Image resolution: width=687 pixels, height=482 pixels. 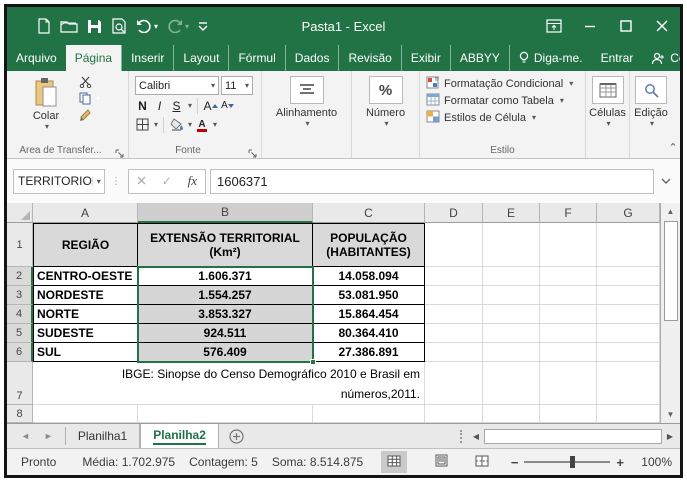 What do you see at coordinates (666, 181) in the screenshot?
I see `expand-formula-bar-icon` at bounding box center [666, 181].